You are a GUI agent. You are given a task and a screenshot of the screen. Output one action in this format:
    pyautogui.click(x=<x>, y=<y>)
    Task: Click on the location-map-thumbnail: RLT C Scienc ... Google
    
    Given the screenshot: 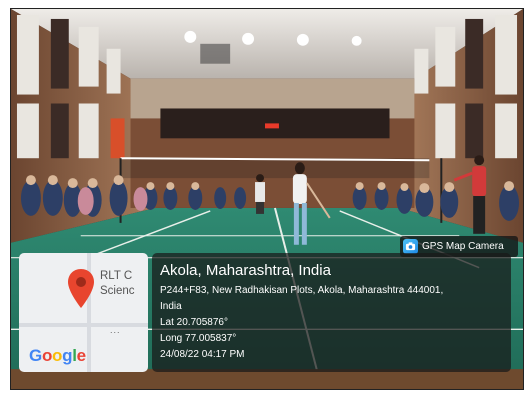 What is the action you would take?
    pyautogui.click(x=83, y=312)
    